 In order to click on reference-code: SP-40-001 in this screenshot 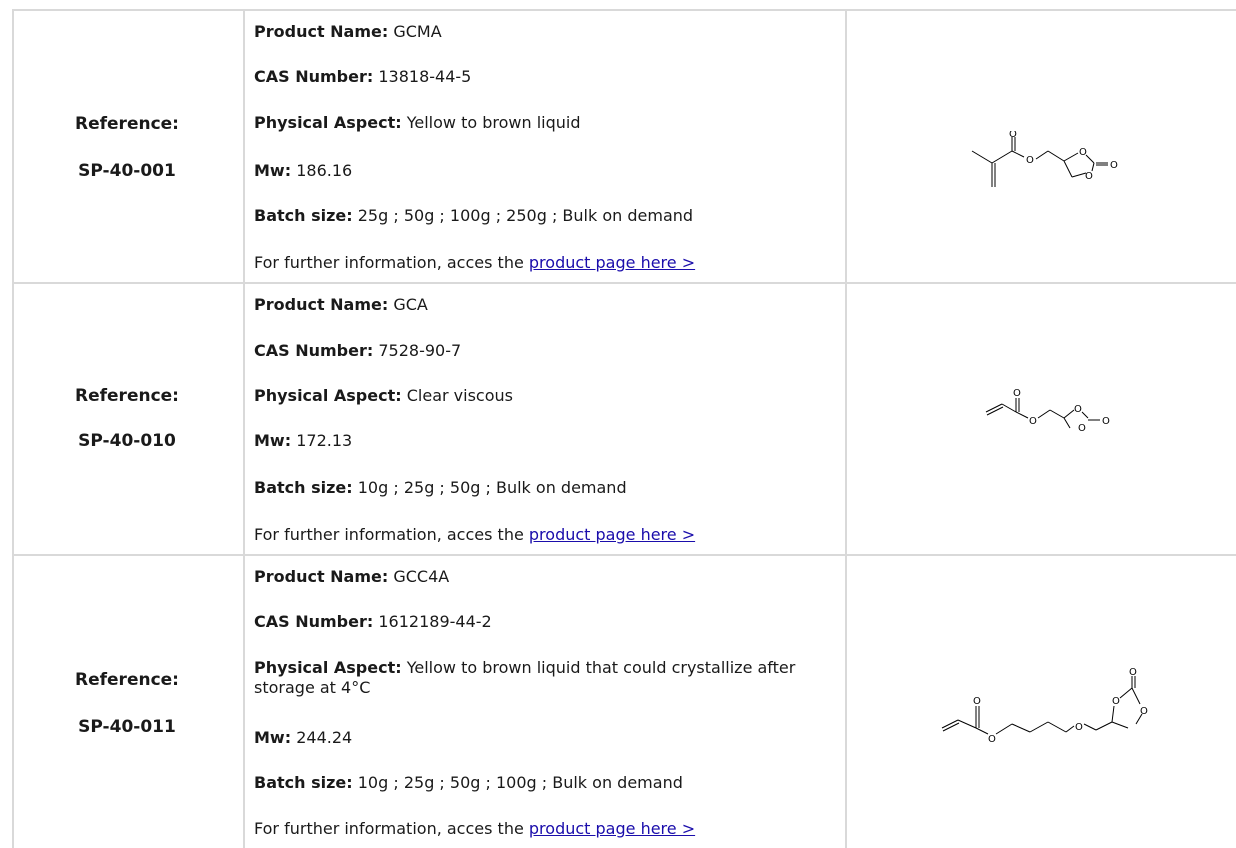, I will do `click(127, 171)`.